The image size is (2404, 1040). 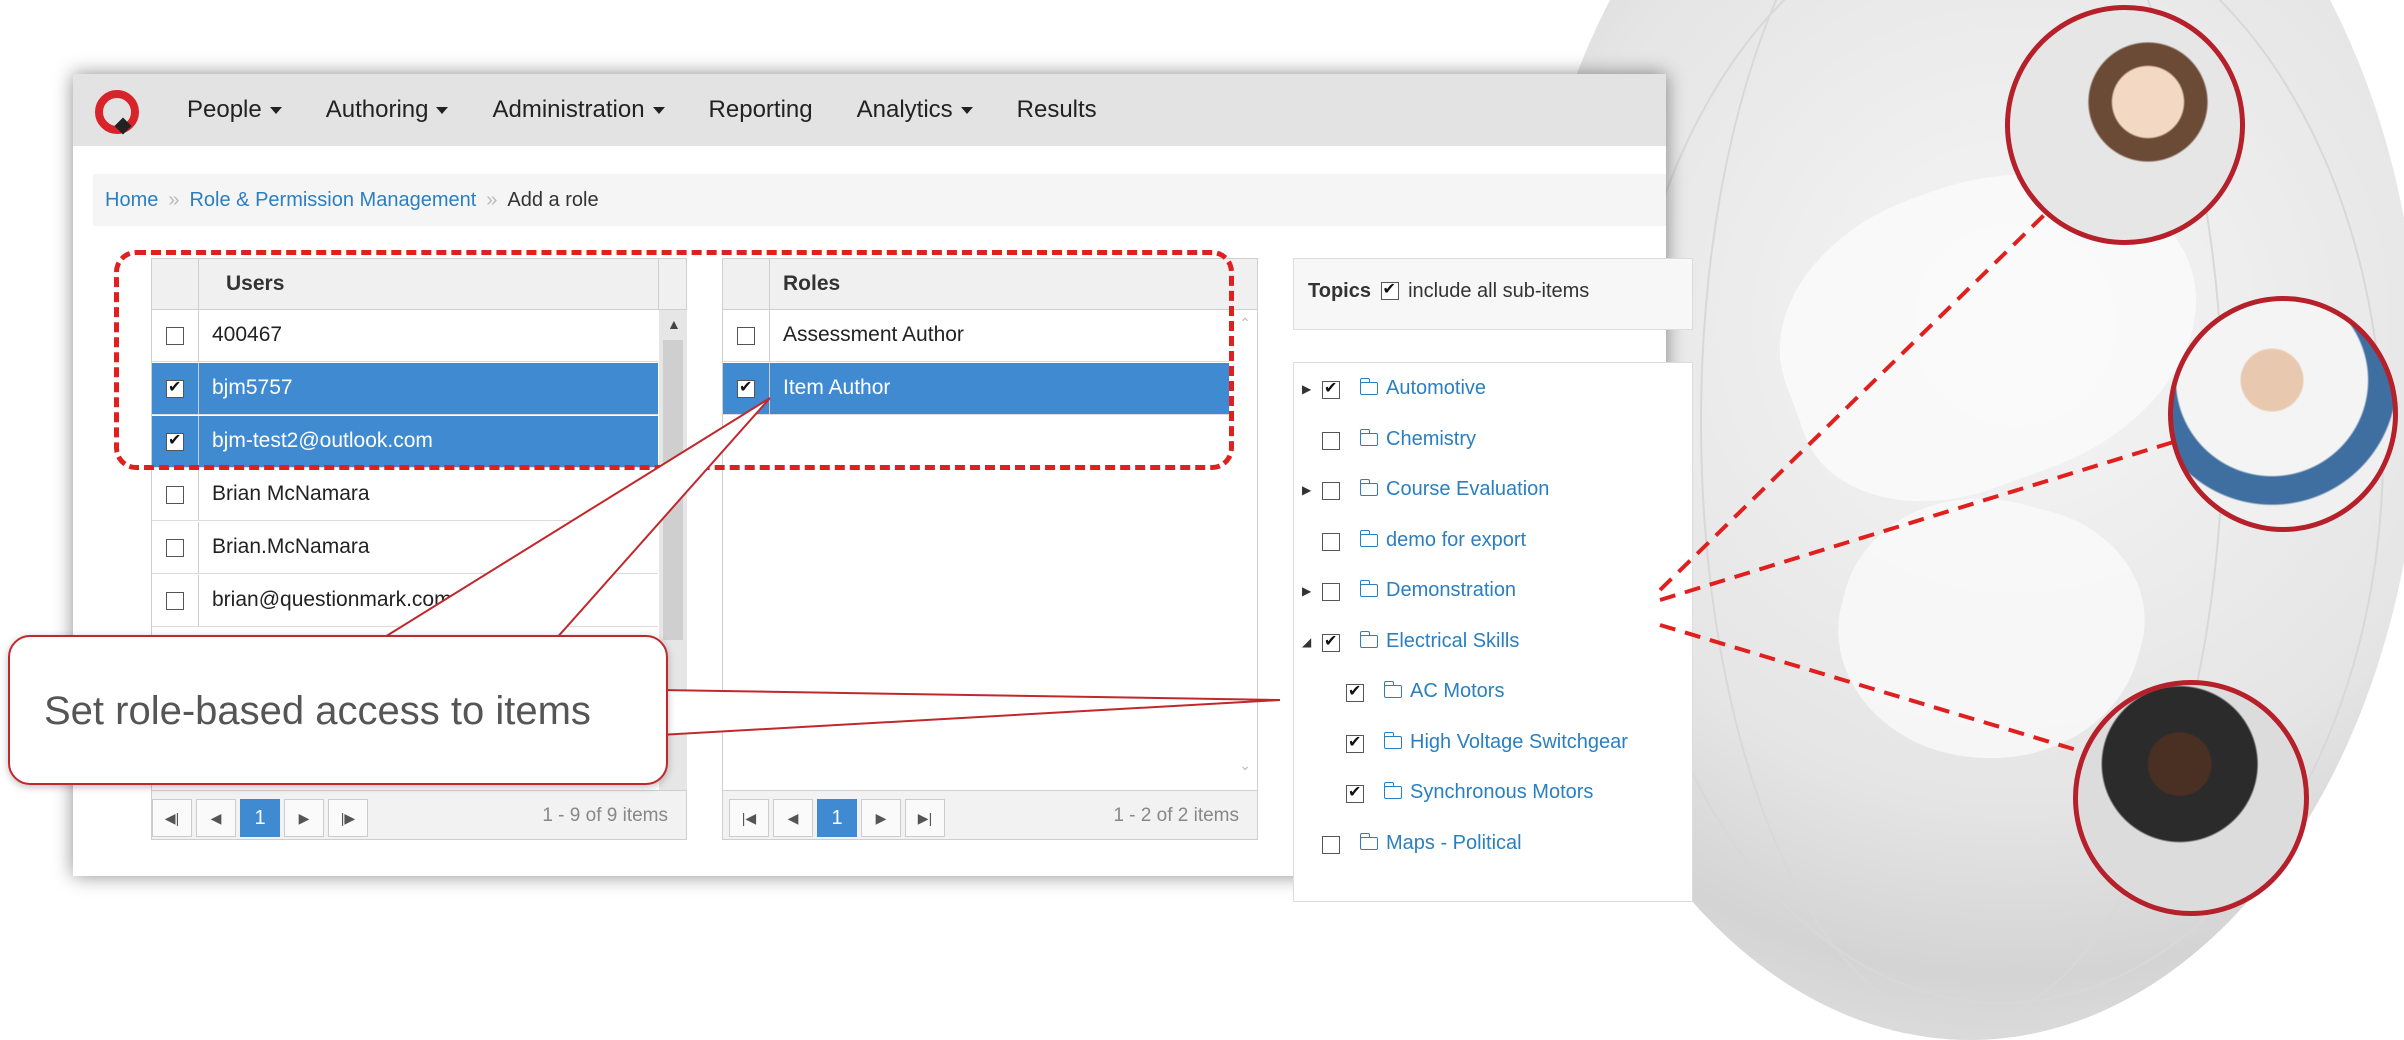 I want to click on nav-results-label: Results, so click(x=1056, y=109).